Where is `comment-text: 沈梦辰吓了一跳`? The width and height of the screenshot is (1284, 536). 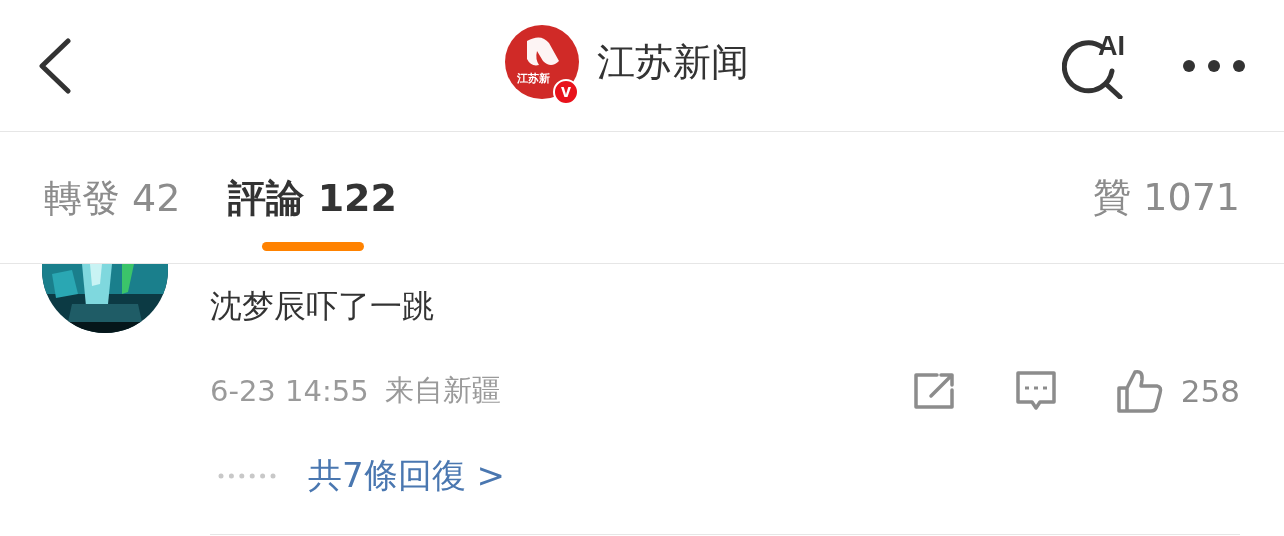 comment-text: 沈梦辰吓了一跳 is located at coordinates (322, 306).